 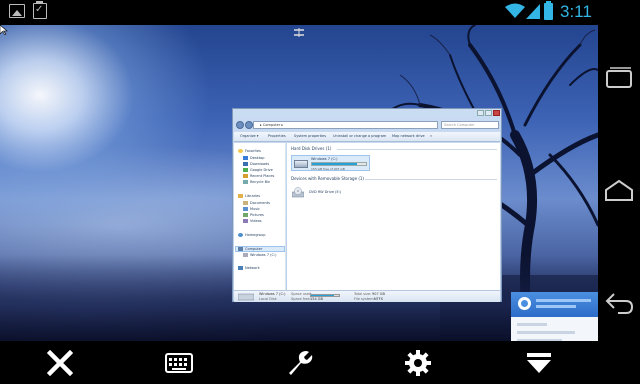 What do you see at coordinates (252, 221) in the screenshot?
I see `nav-videos: Videos` at bounding box center [252, 221].